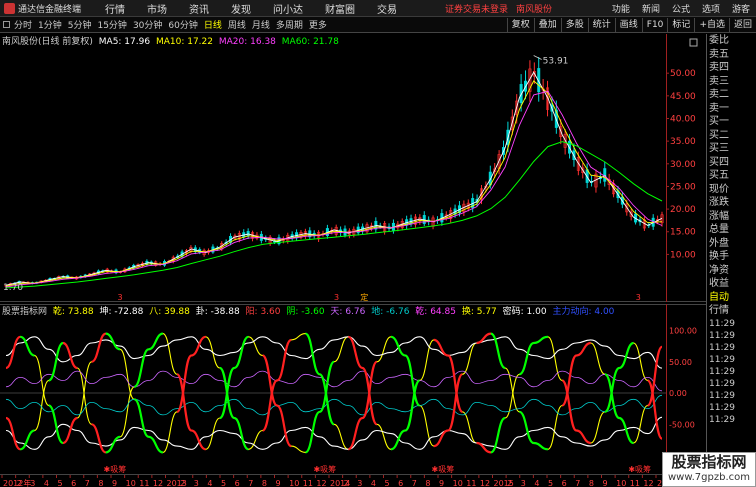 This screenshot has width=756, height=487. Describe the element at coordinates (621, 8) in the screenshot. I see `right-menu-item-0: 功能` at that location.